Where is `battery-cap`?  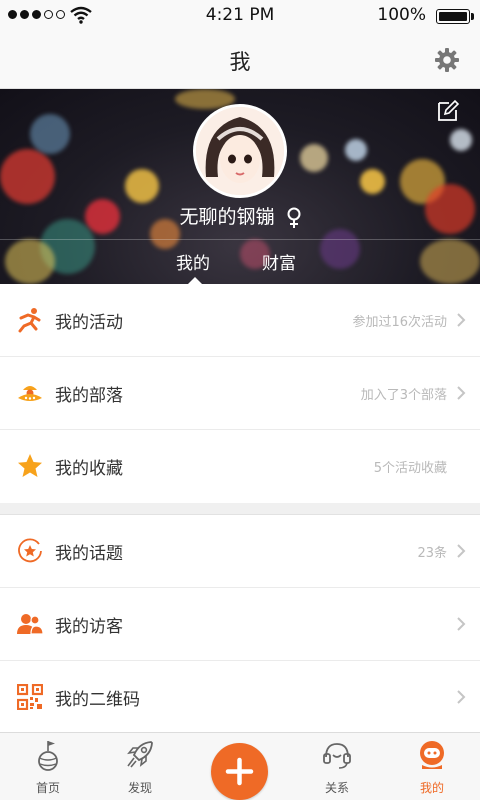
battery-cap is located at coordinates (472, 16).